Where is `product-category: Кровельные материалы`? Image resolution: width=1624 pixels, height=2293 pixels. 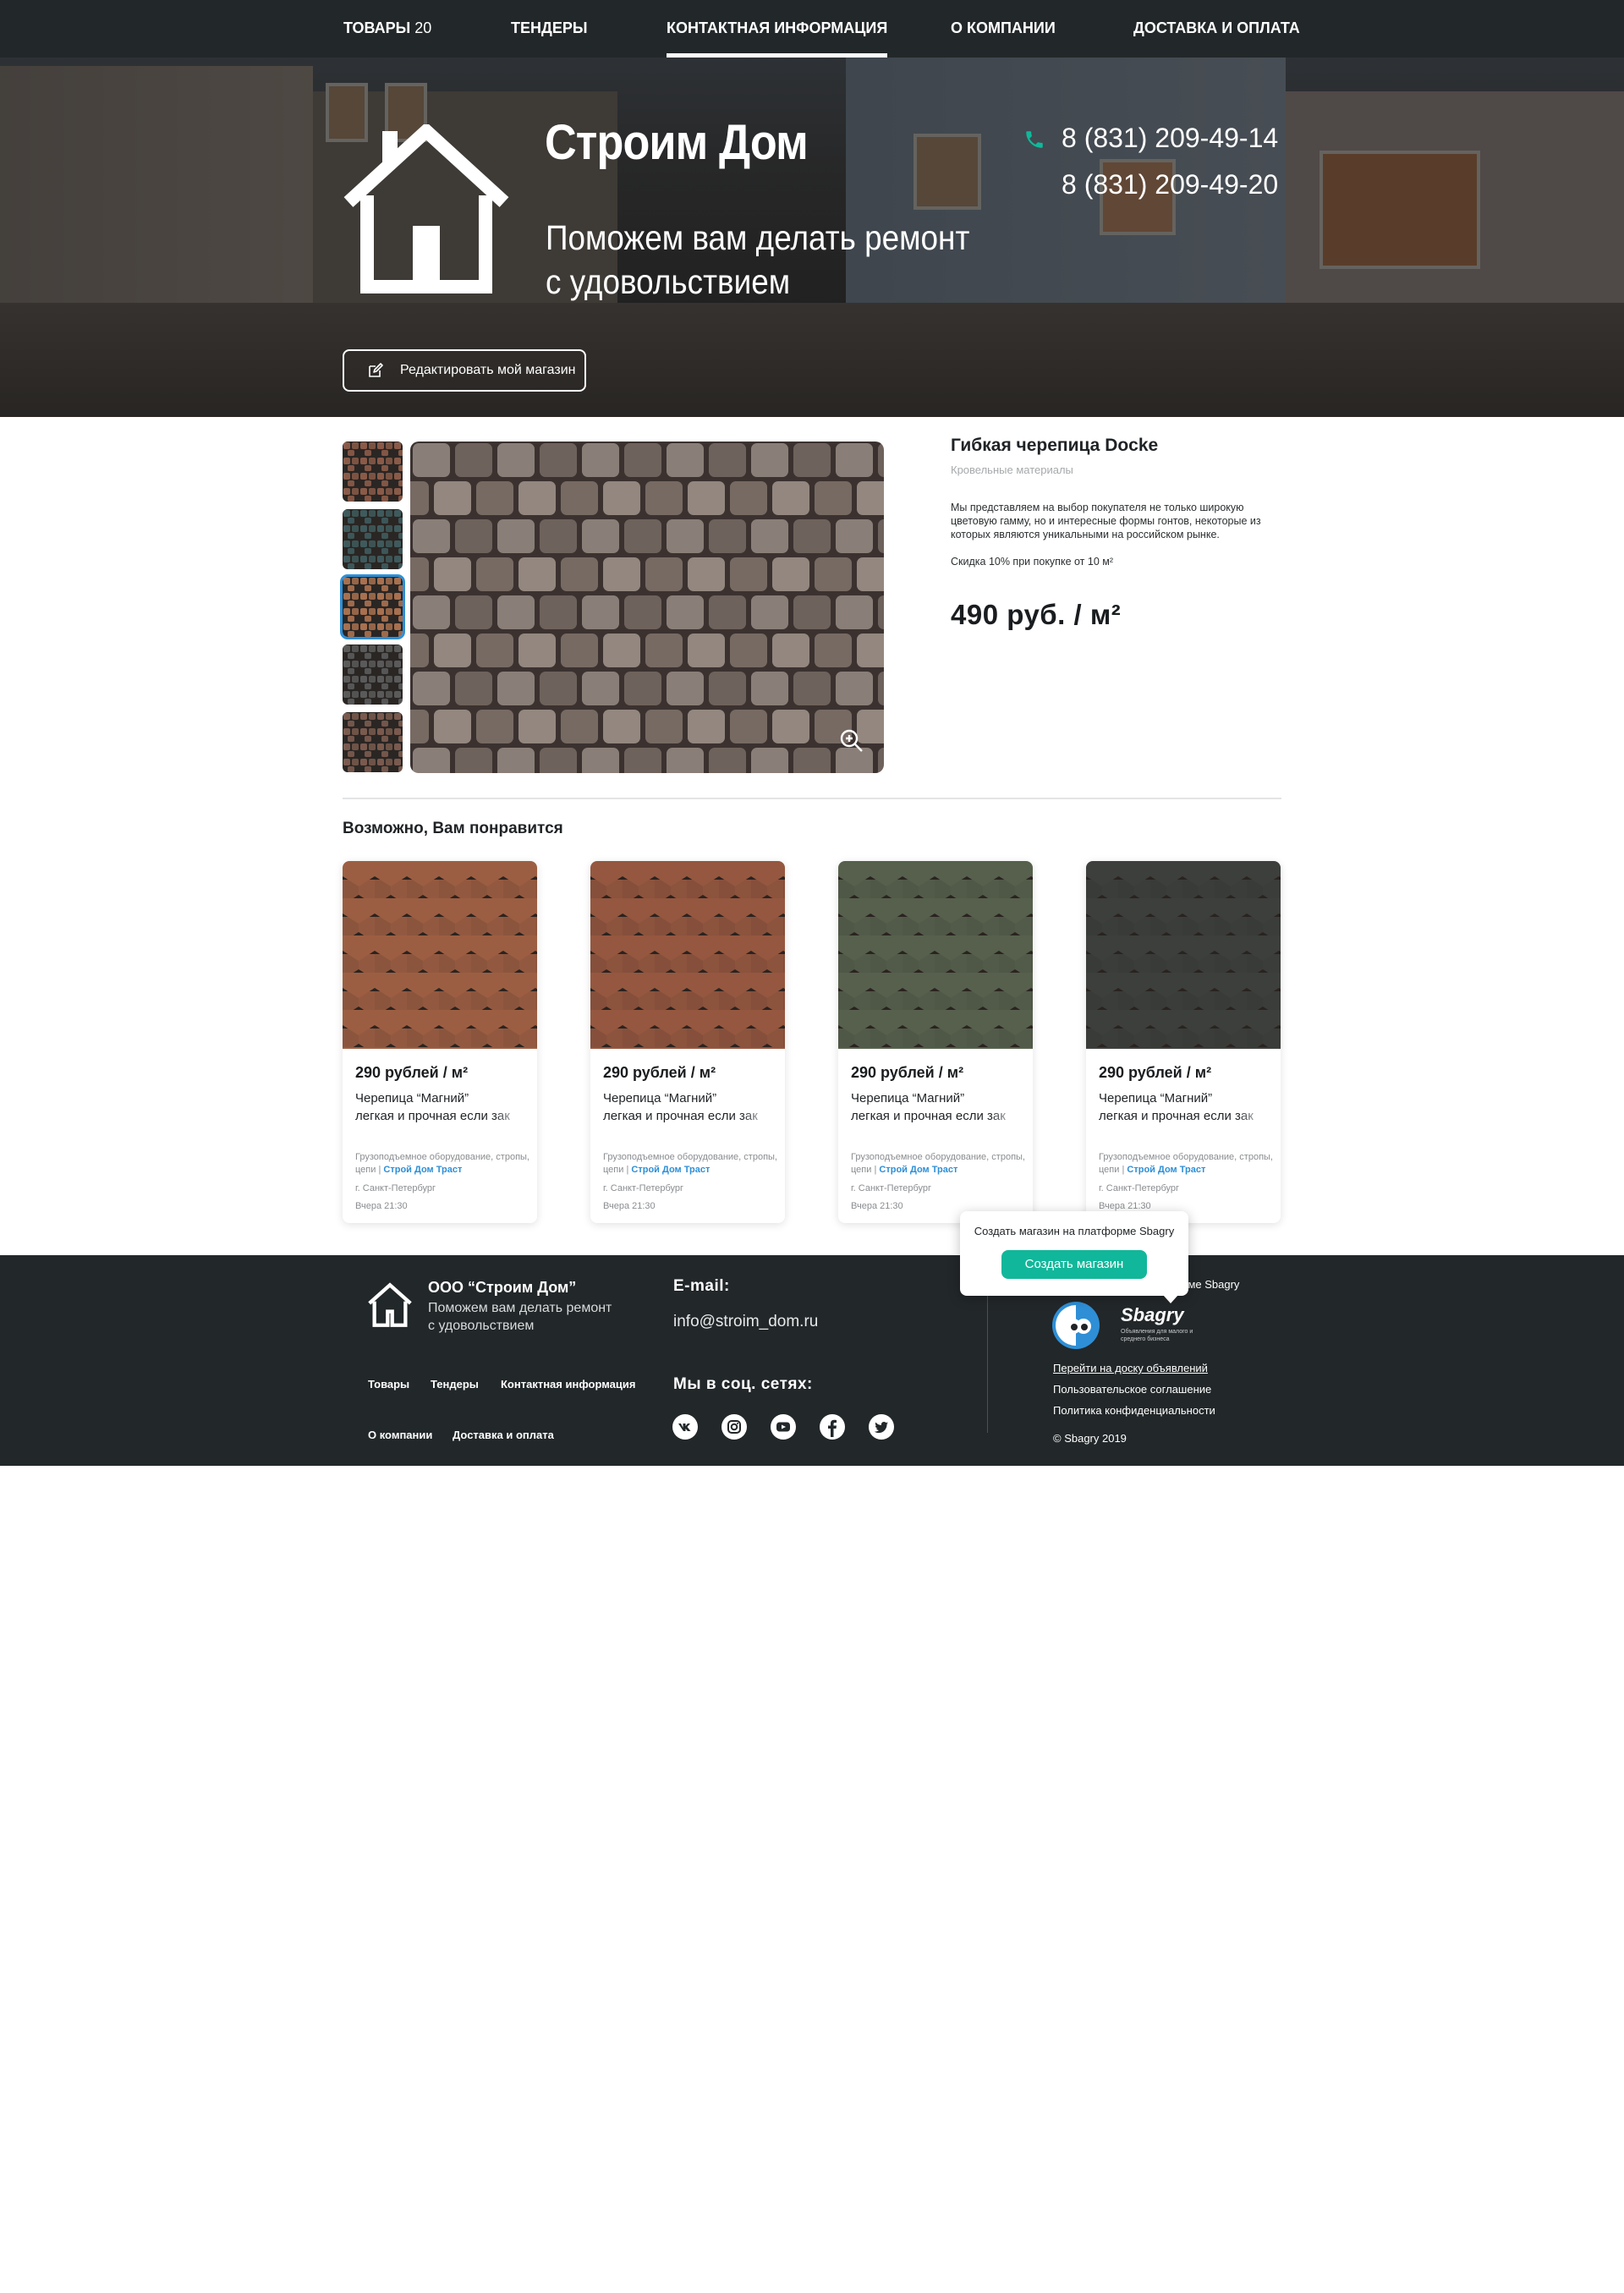 product-category: Кровельные материалы is located at coordinates (1012, 470).